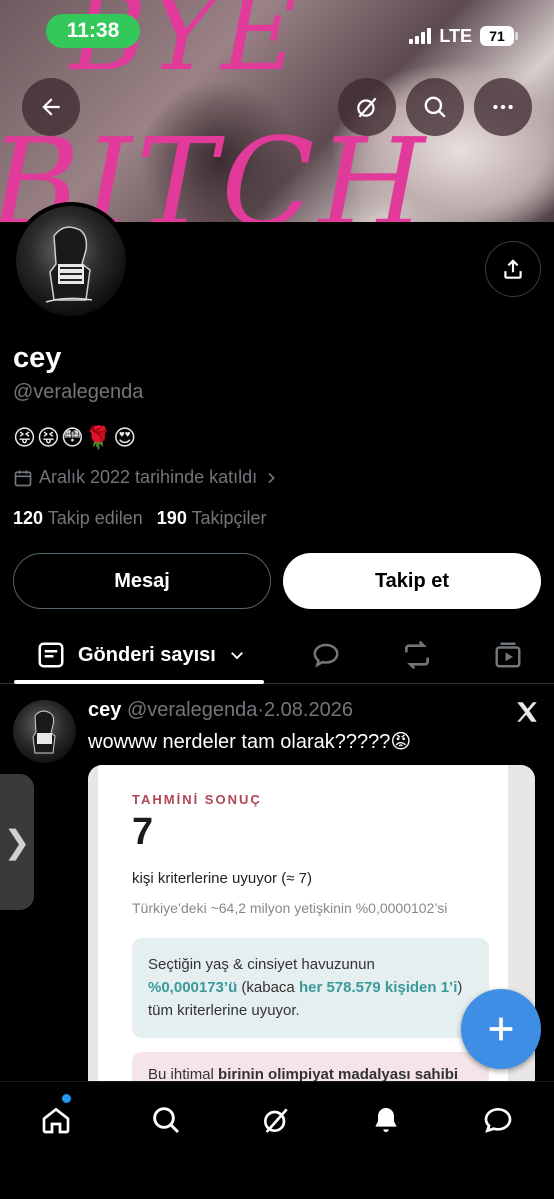 The image size is (554, 1199). I want to click on compose-button, so click(501, 1029).